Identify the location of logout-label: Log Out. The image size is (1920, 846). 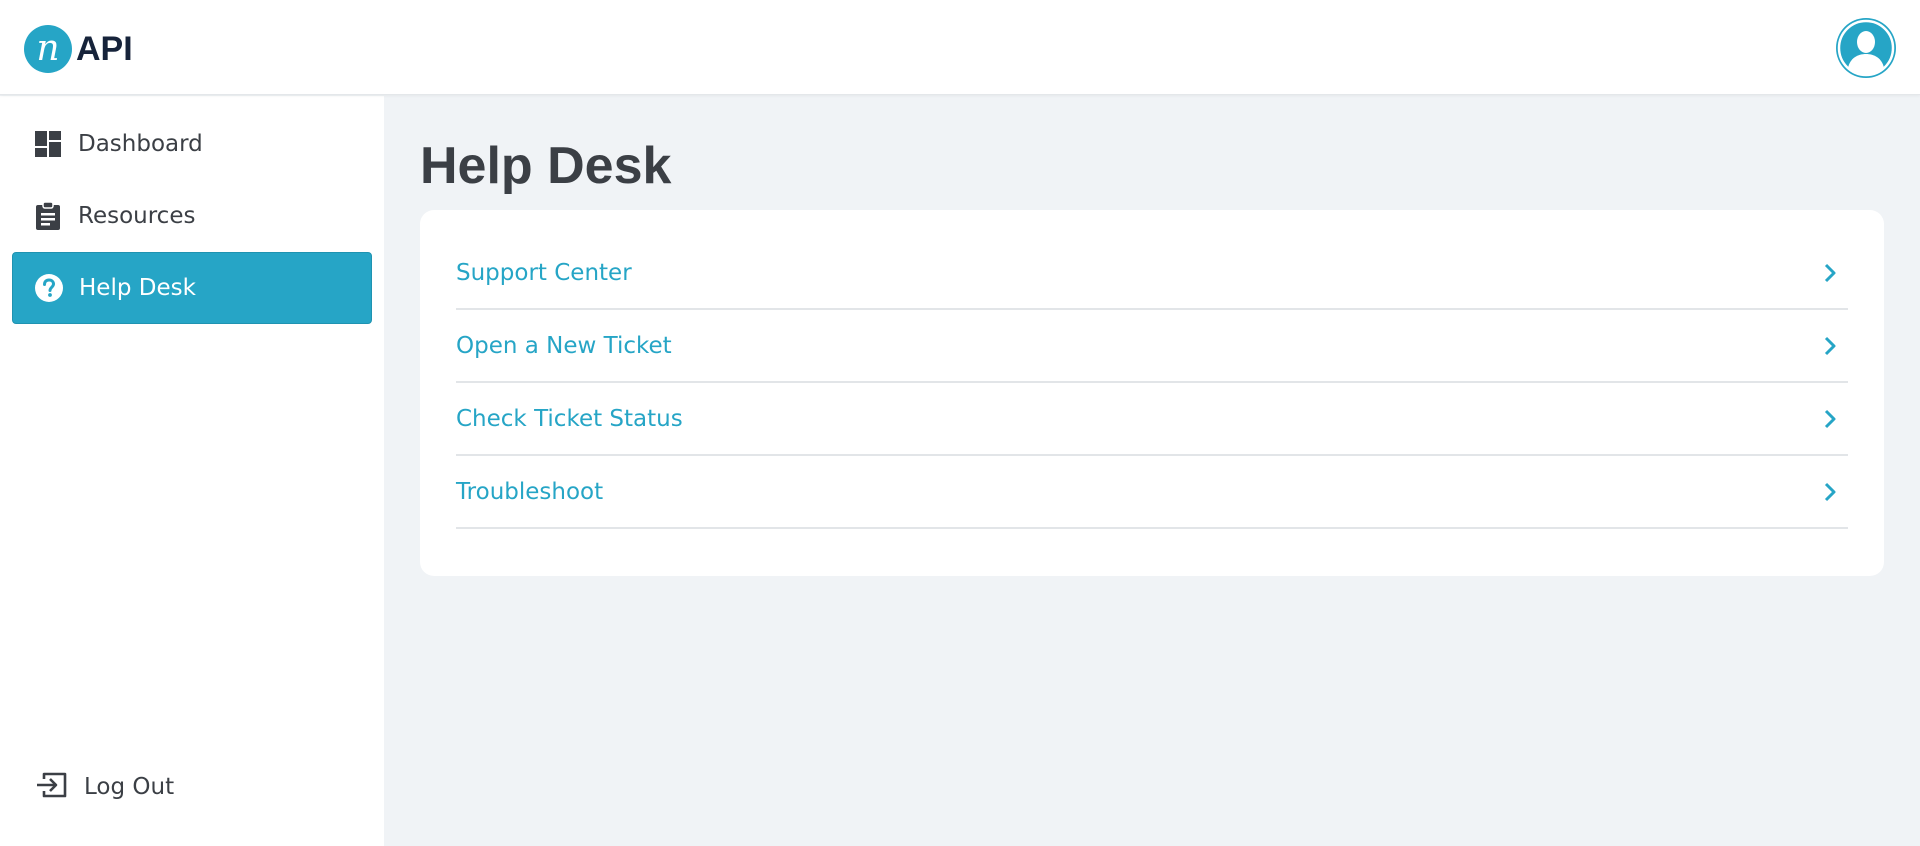
(129, 787).